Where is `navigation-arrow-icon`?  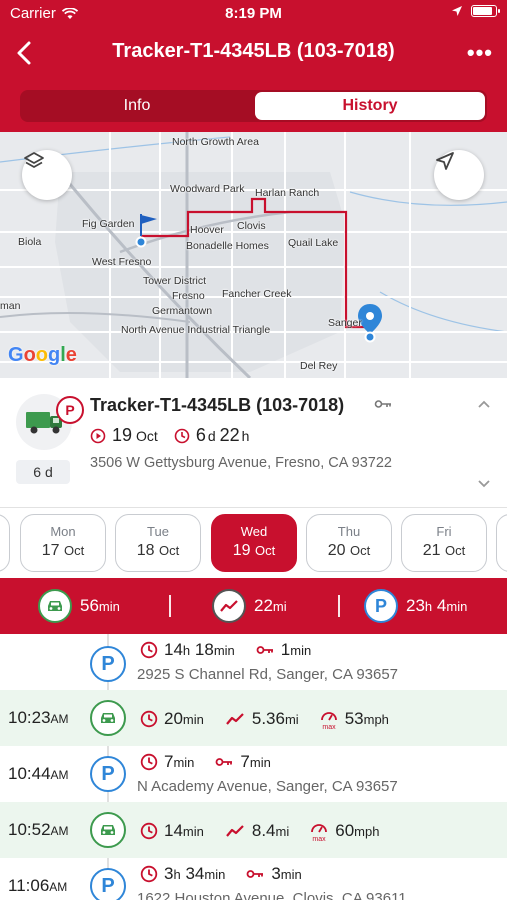
navigation-arrow-icon is located at coordinates (445, 161).